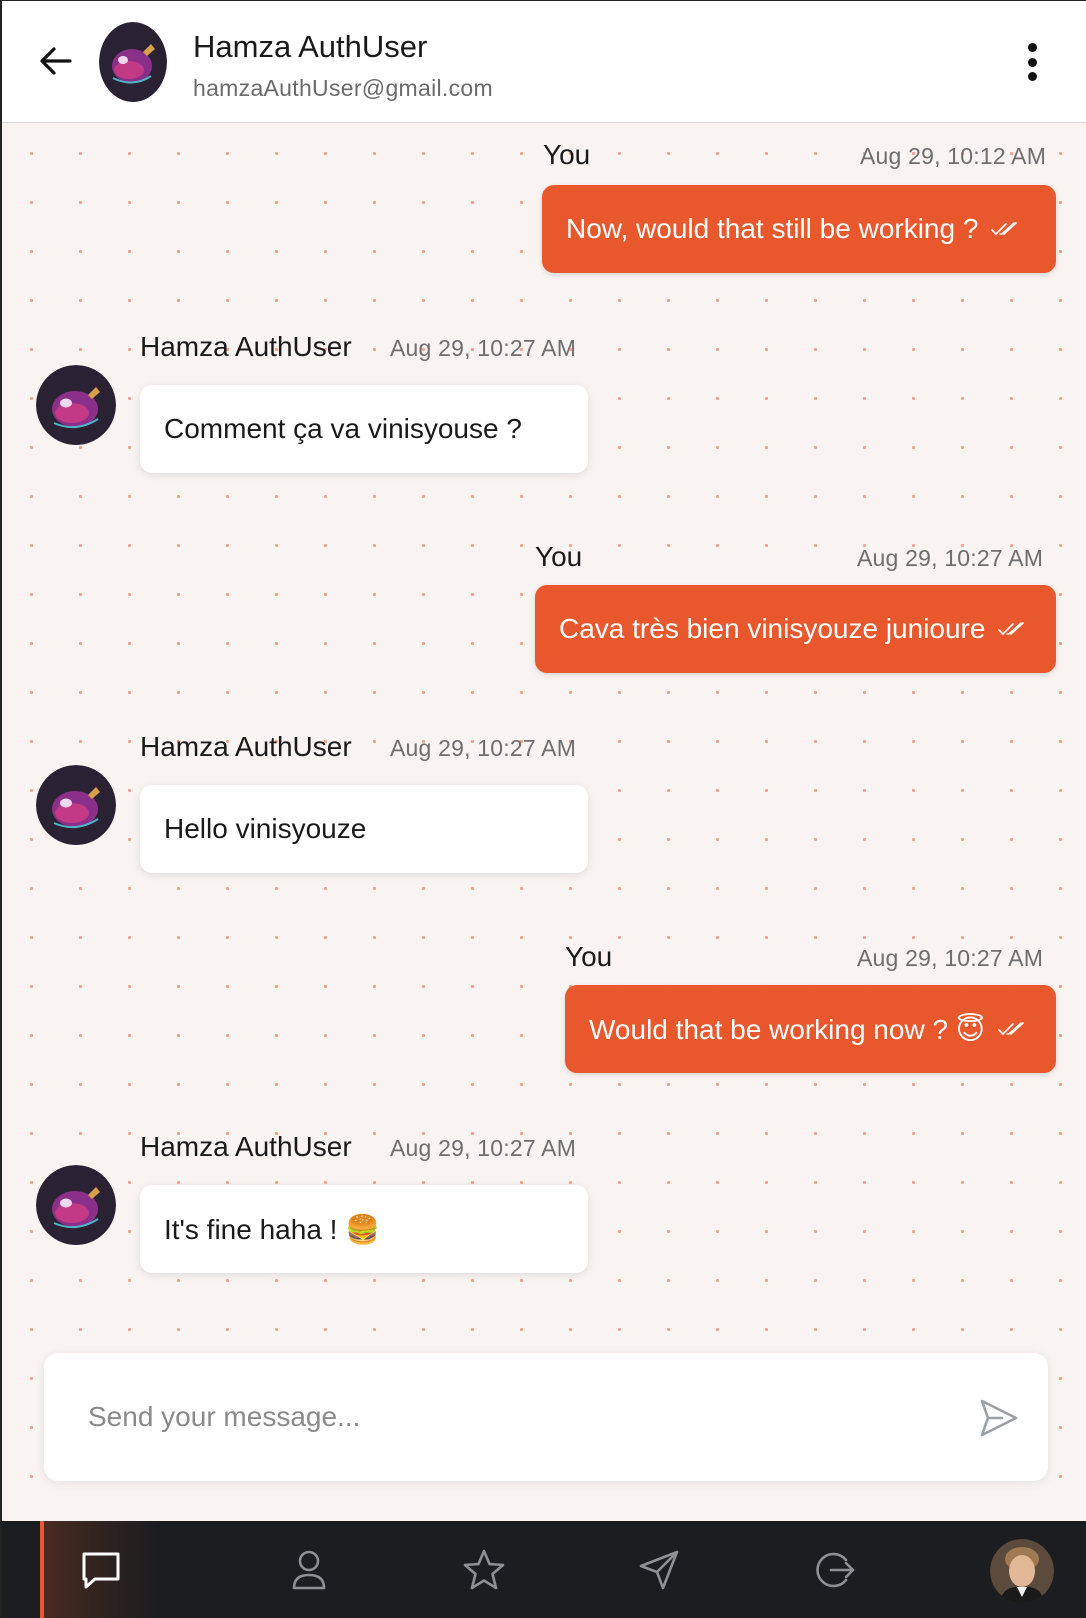 This screenshot has height=1618, width=1086. I want to click on message-time: Aug 29, 10:12 AM, so click(953, 156).